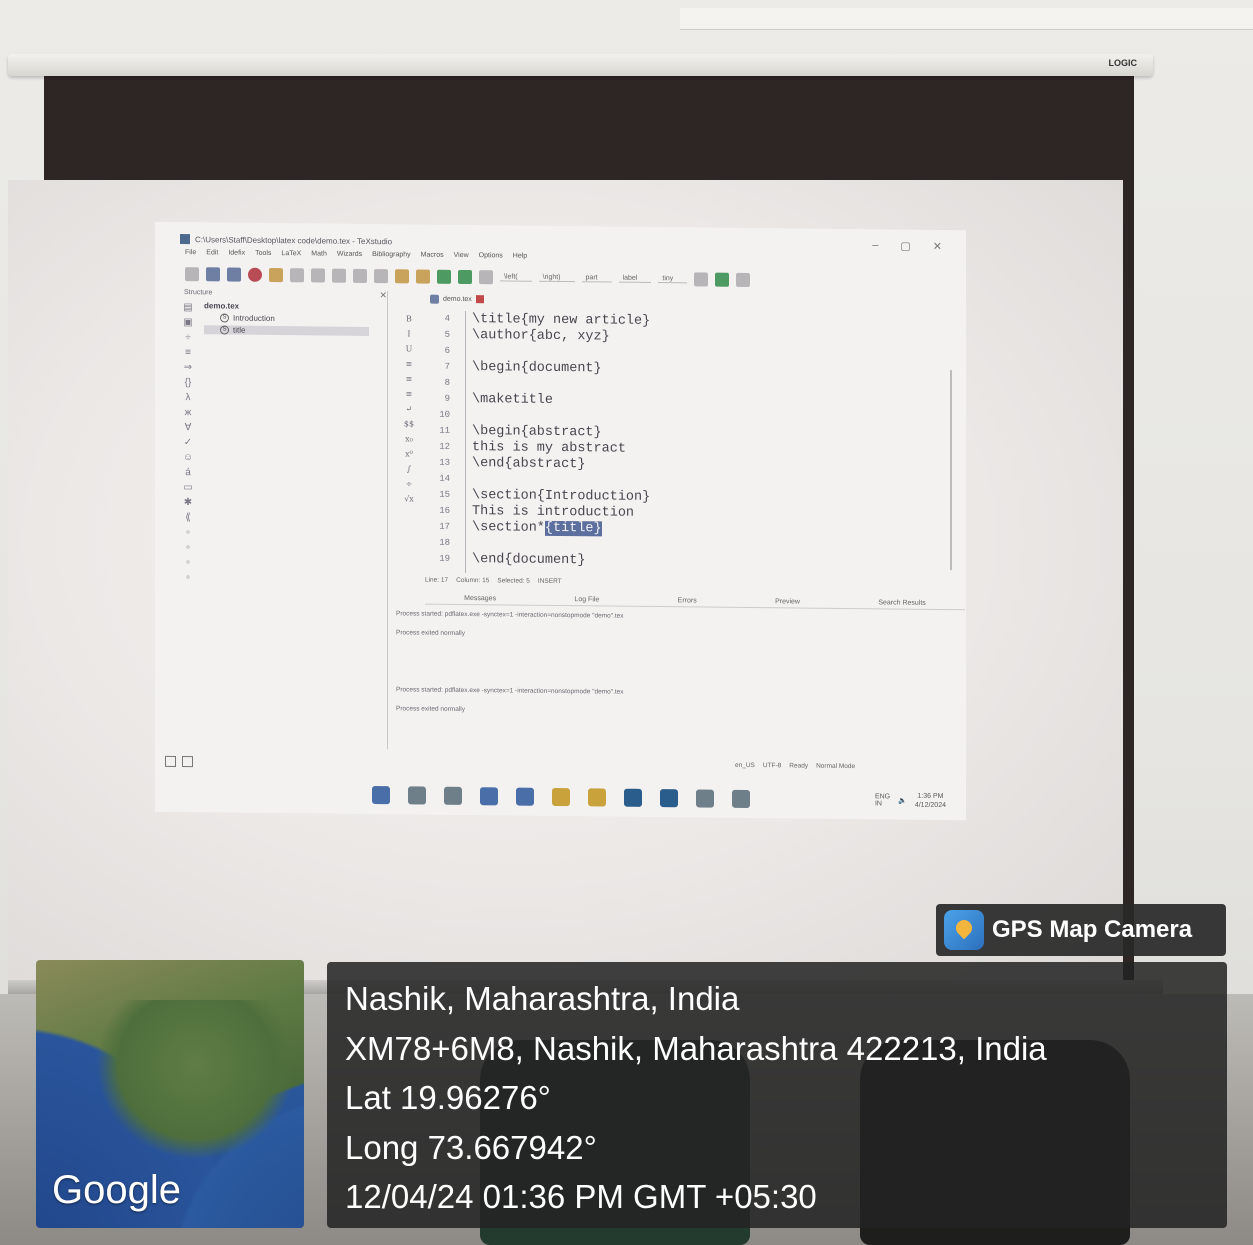 The image size is (1253, 1245). What do you see at coordinates (740, 798) in the screenshot?
I see `texstudio-taskbar-icon` at bounding box center [740, 798].